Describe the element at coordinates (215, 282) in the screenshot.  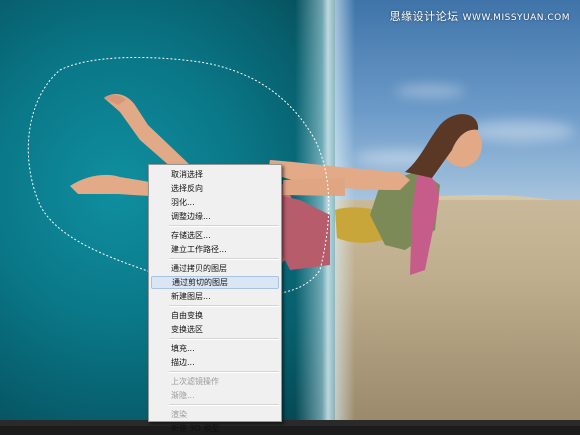
I see `menu-item: 通过剪切的图层` at that location.